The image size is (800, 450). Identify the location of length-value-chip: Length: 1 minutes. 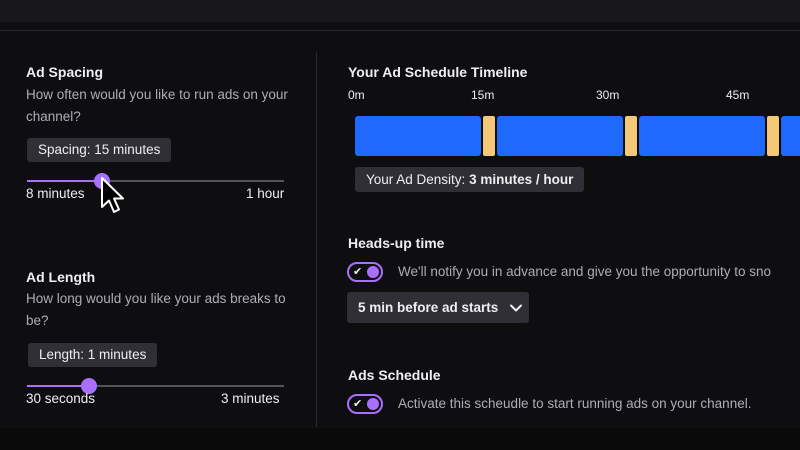
(93, 355).